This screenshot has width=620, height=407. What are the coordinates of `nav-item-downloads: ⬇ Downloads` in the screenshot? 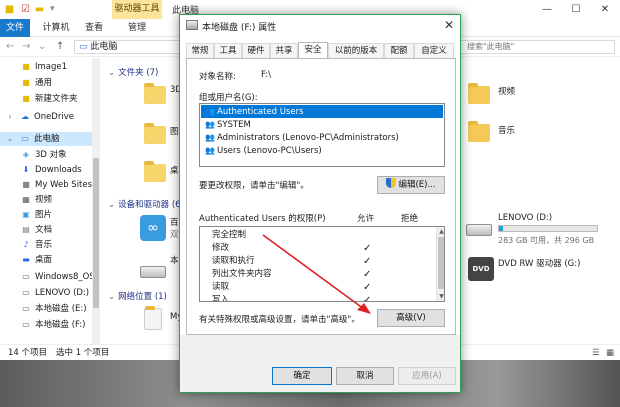 It's located at (50, 170).